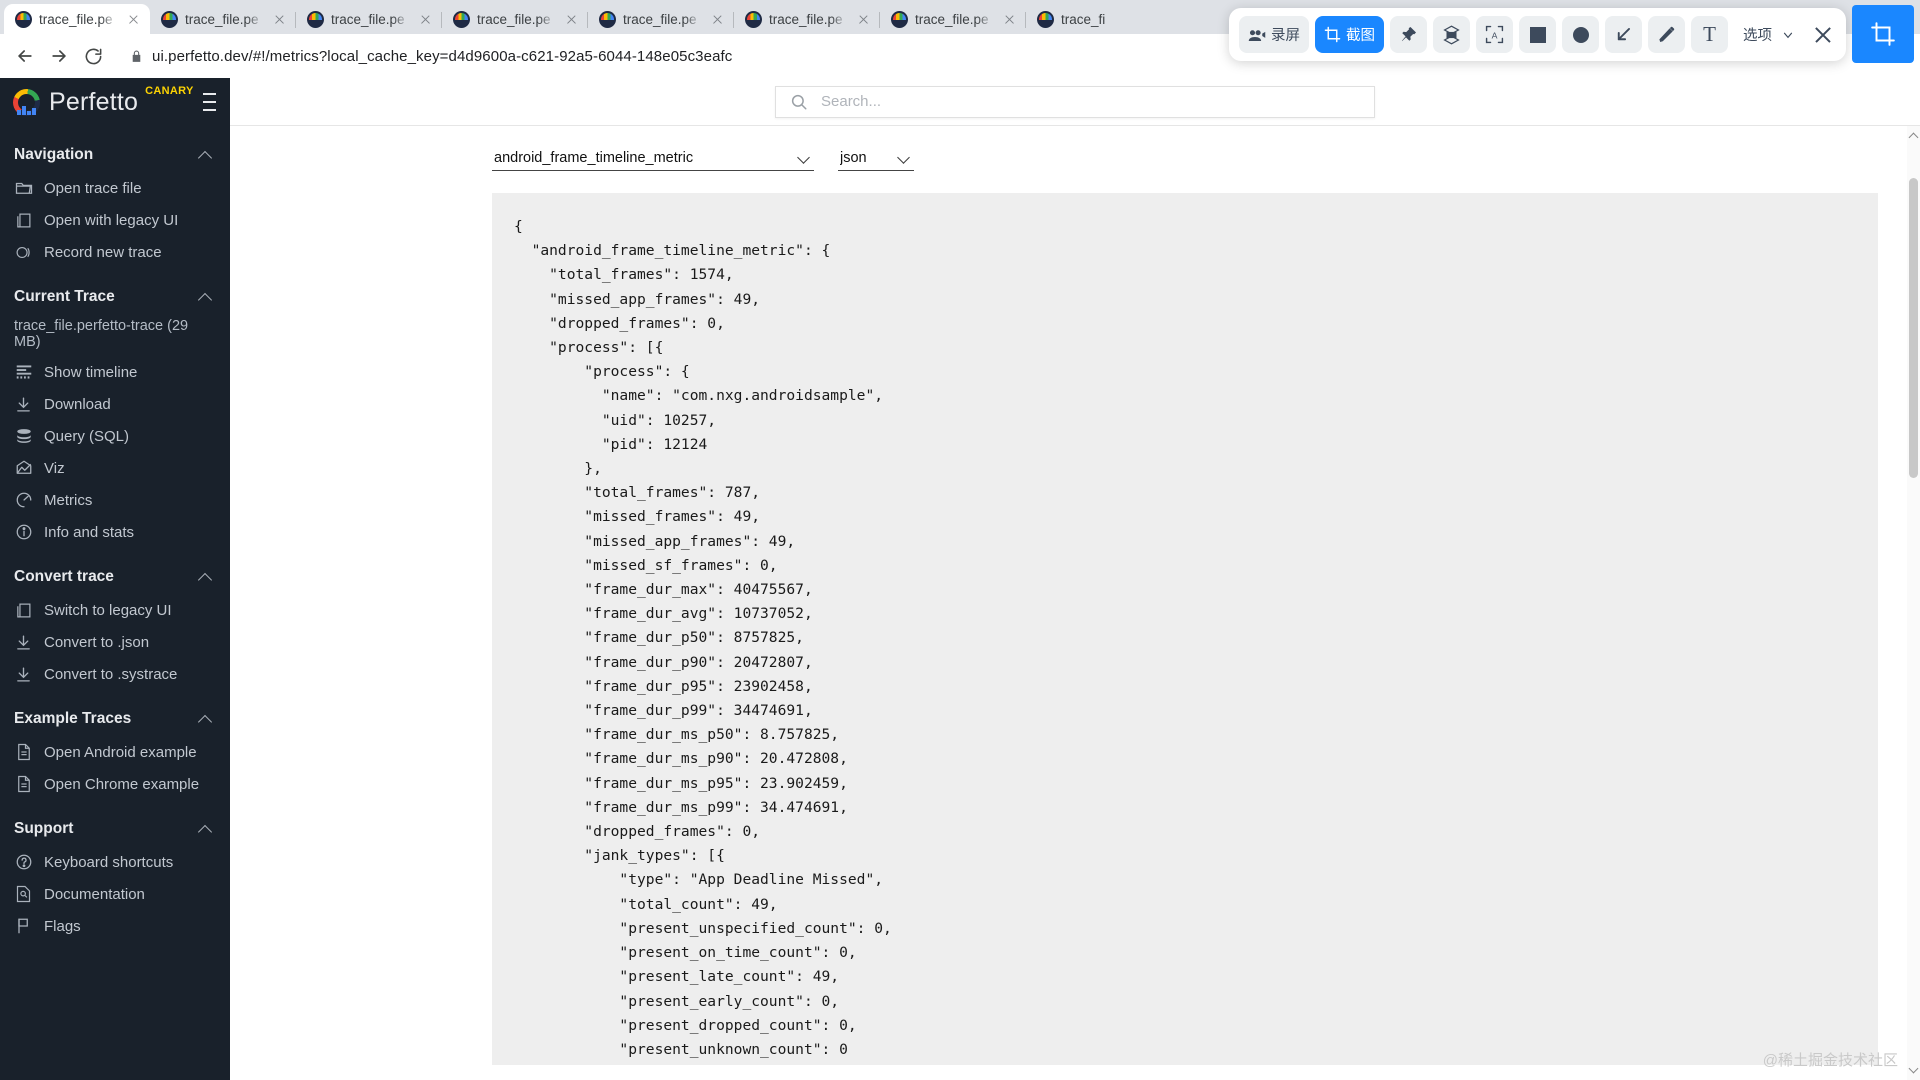 This screenshot has width=1920, height=1080. Describe the element at coordinates (115, 372) in the screenshot. I see `sidebar-item-show-timeline: Show timeline` at that location.